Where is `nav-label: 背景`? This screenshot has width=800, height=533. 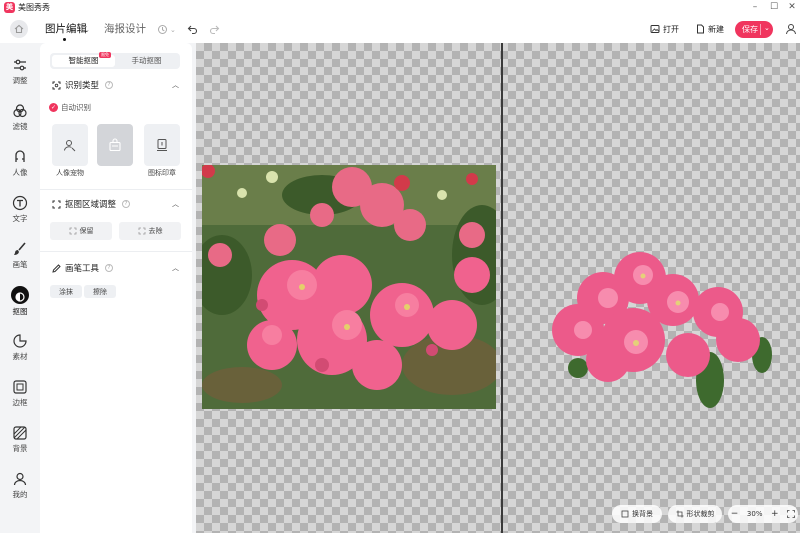 nav-label: 背景 is located at coordinates (20, 448).